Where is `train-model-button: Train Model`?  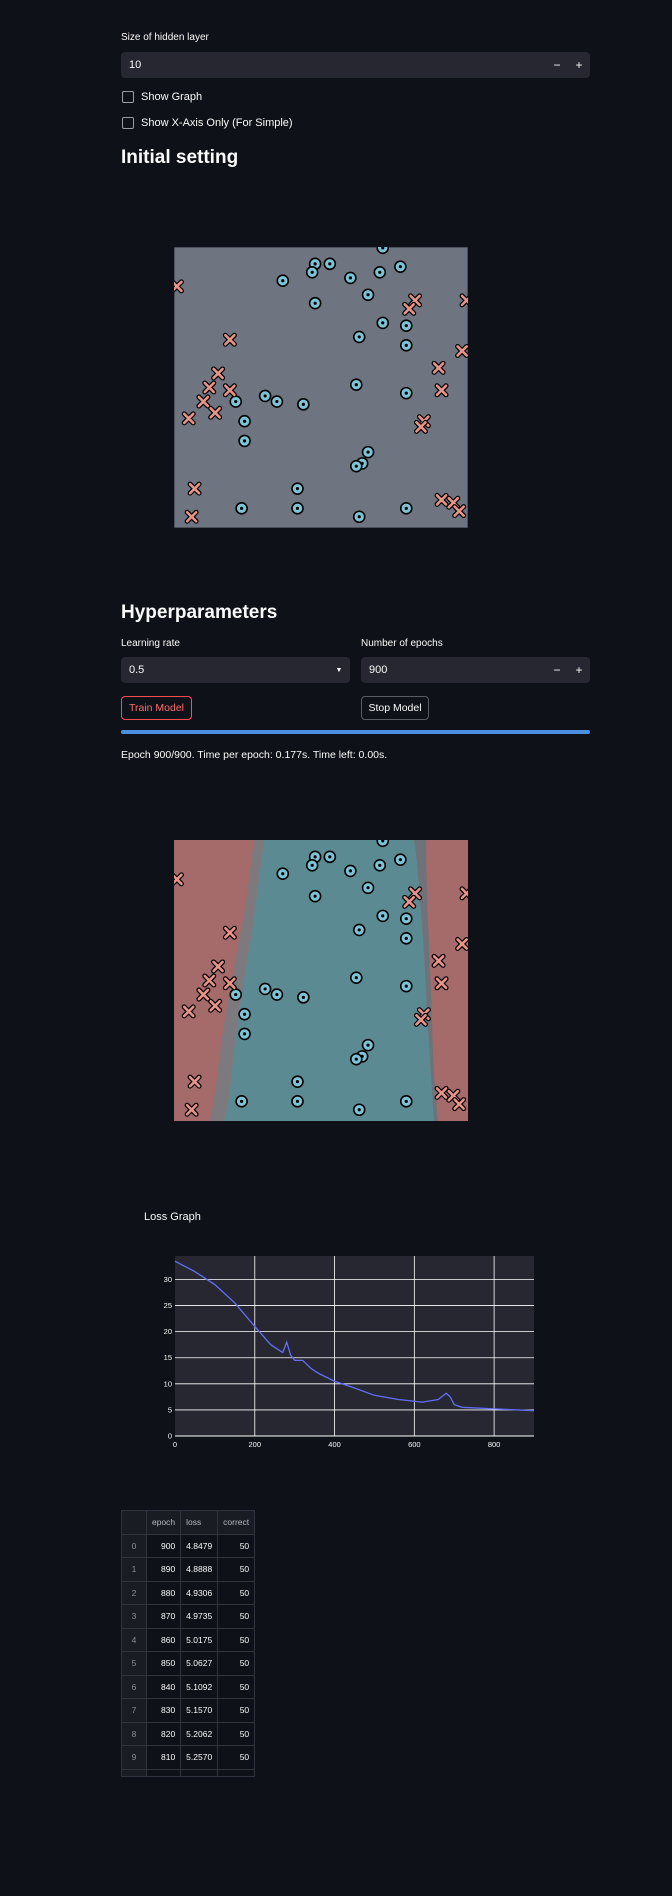 train-model-button: Train Model is located at coordinates (156, 708).